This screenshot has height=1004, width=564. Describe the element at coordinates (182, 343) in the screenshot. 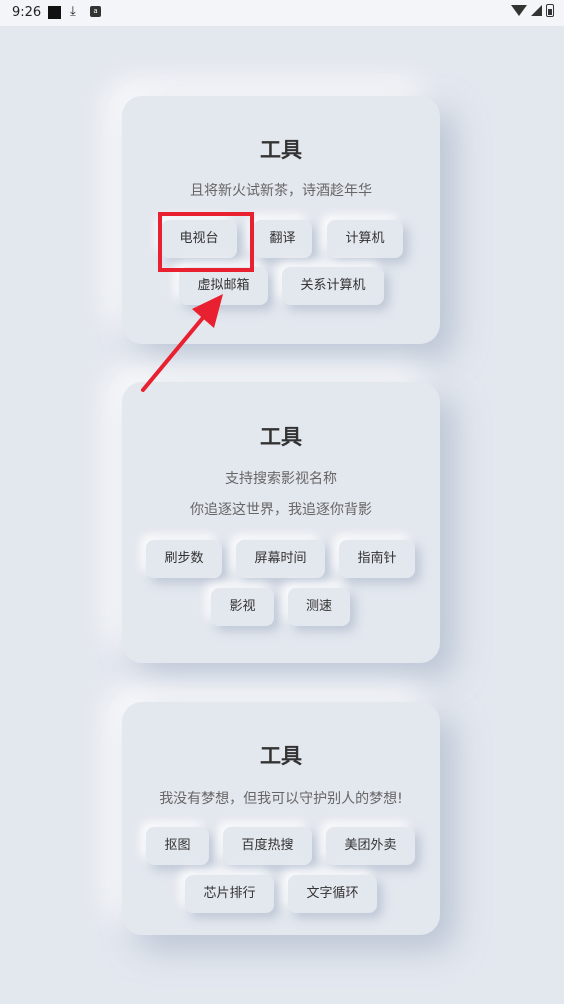

I see `pointer-arrow-icon` at that location.